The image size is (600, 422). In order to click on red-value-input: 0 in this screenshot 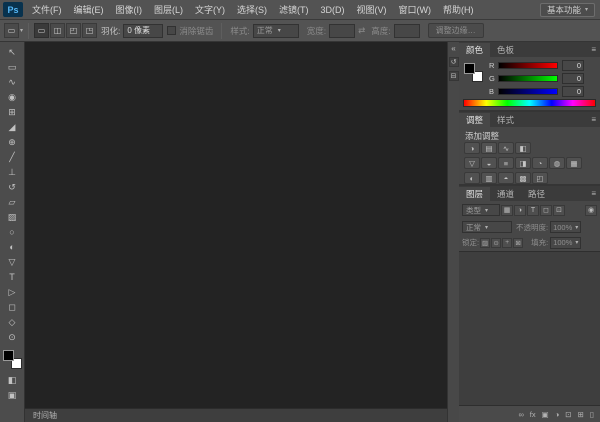, I will do `click(573, 65)`.